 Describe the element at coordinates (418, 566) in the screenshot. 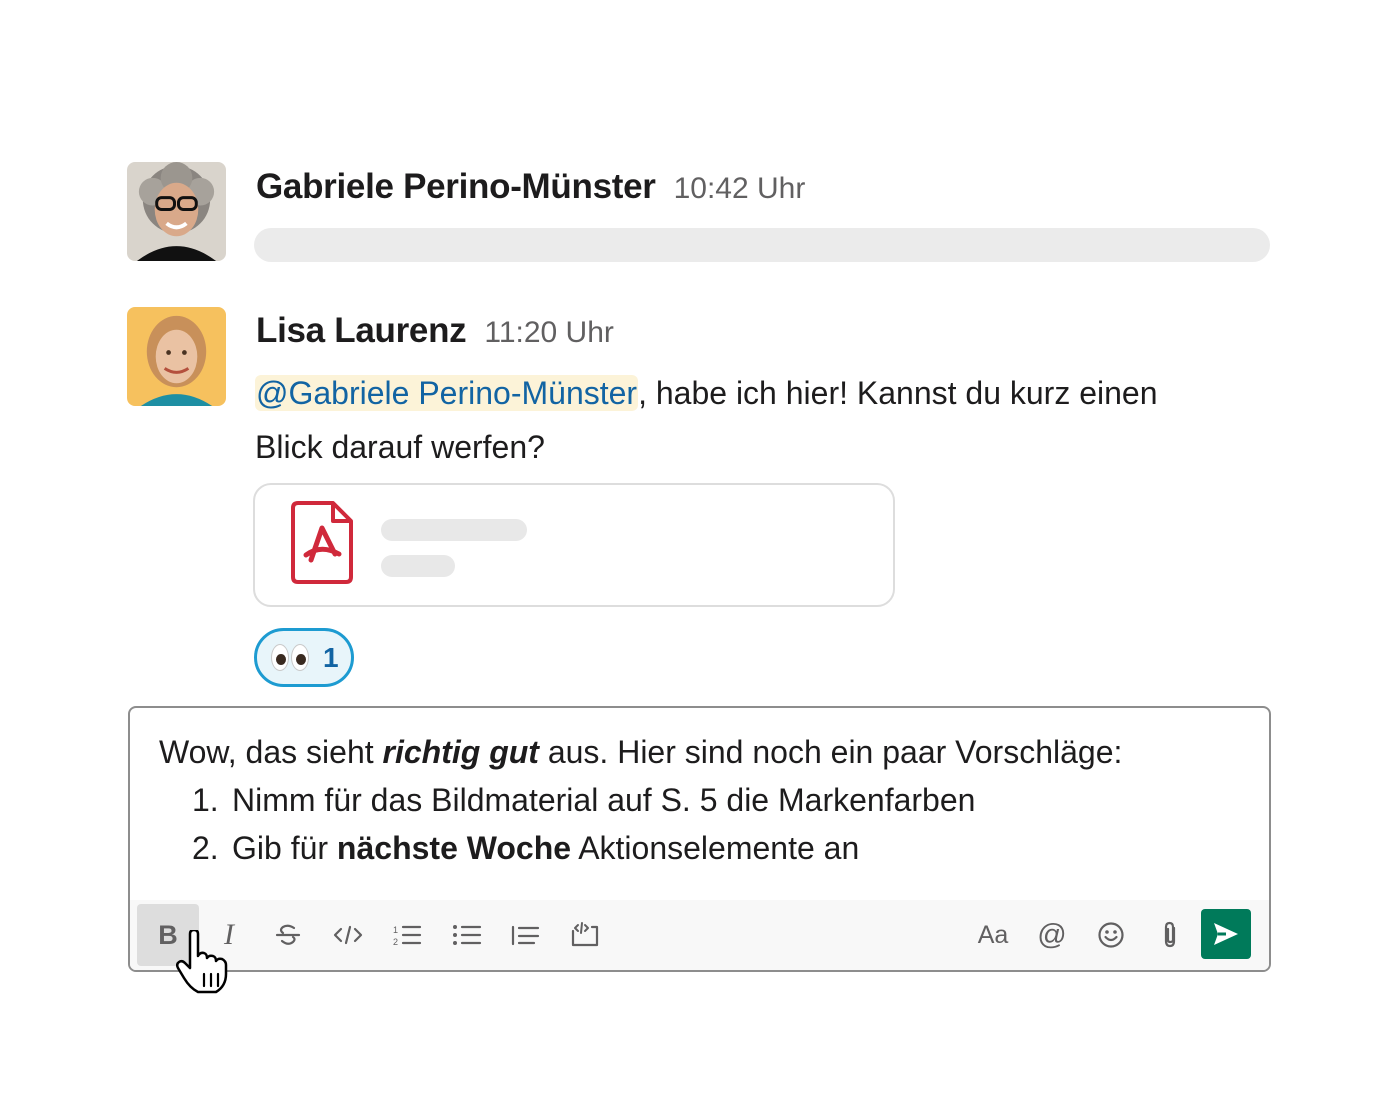

I see `file-meta-placeholder` at that location.